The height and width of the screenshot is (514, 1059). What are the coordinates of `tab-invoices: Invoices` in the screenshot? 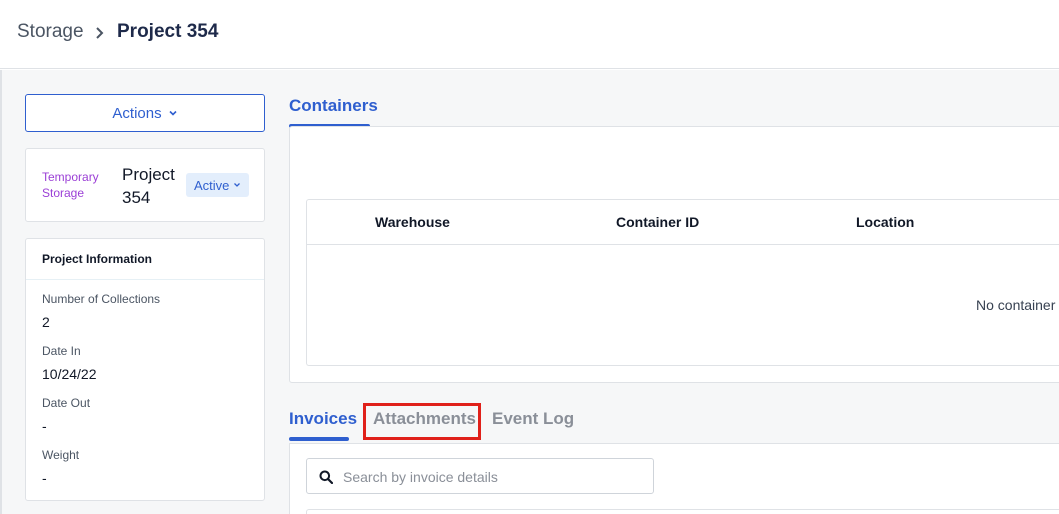 It's located at (323, 419).